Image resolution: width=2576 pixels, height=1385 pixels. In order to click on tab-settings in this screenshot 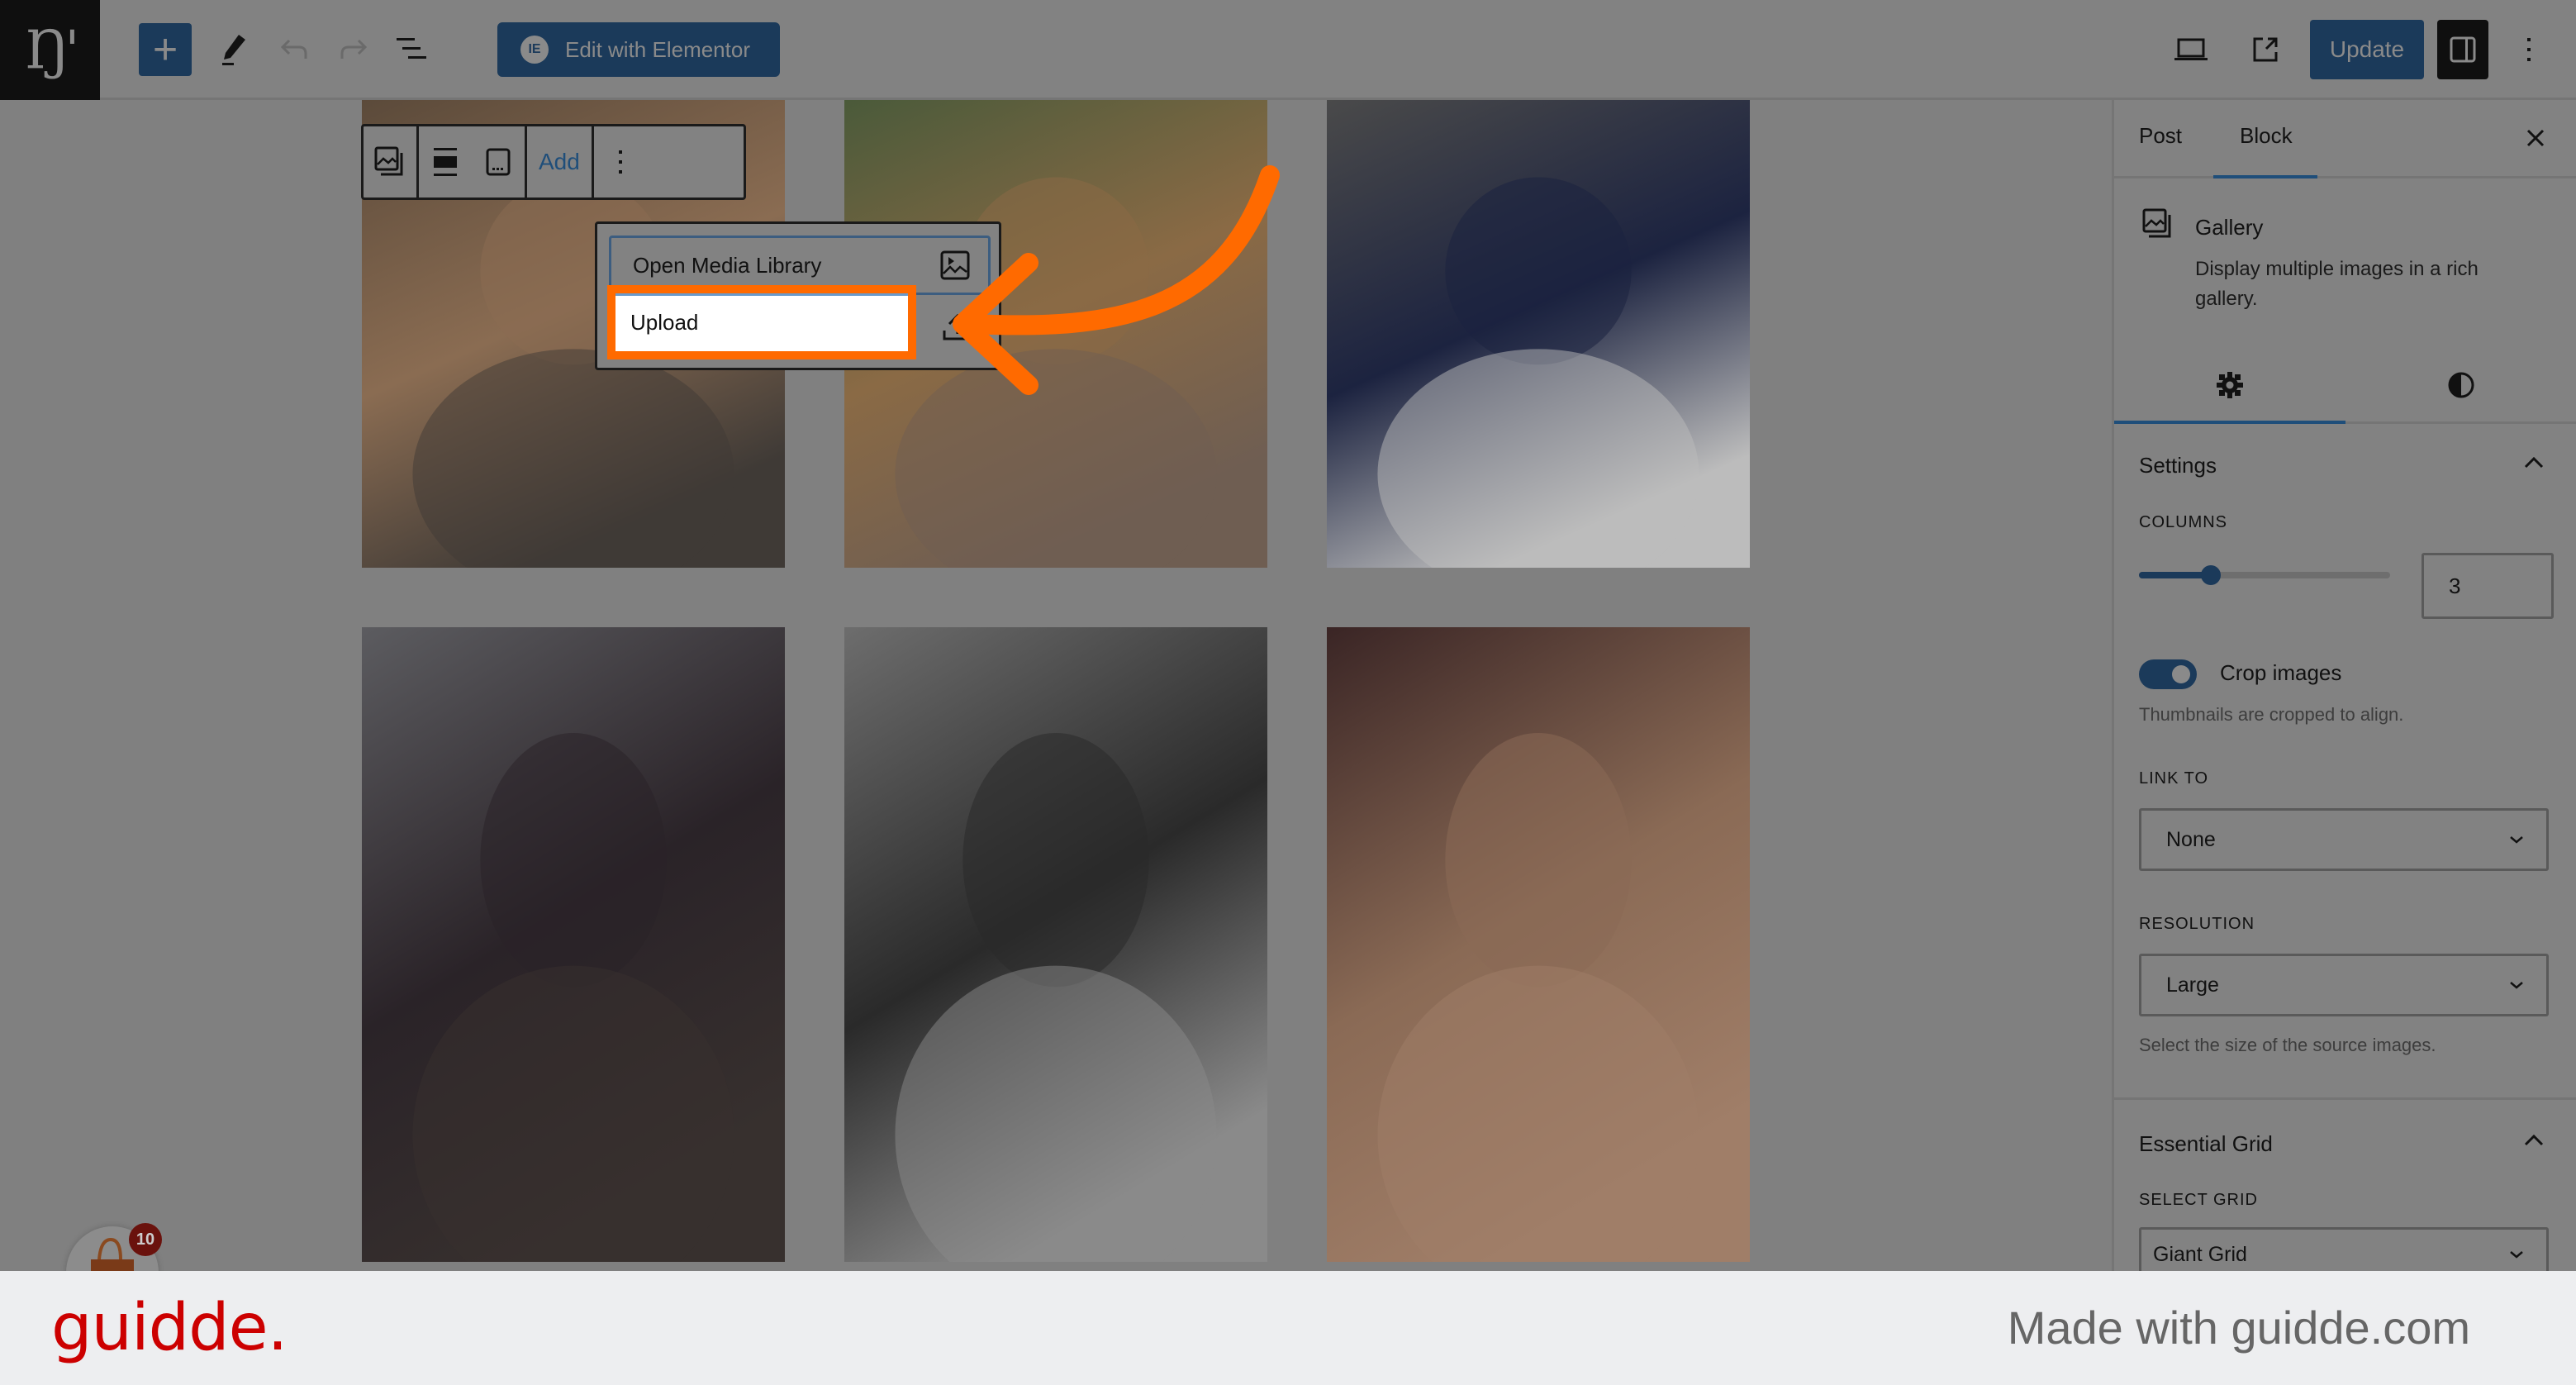, I will do `click(2230, 385)`.